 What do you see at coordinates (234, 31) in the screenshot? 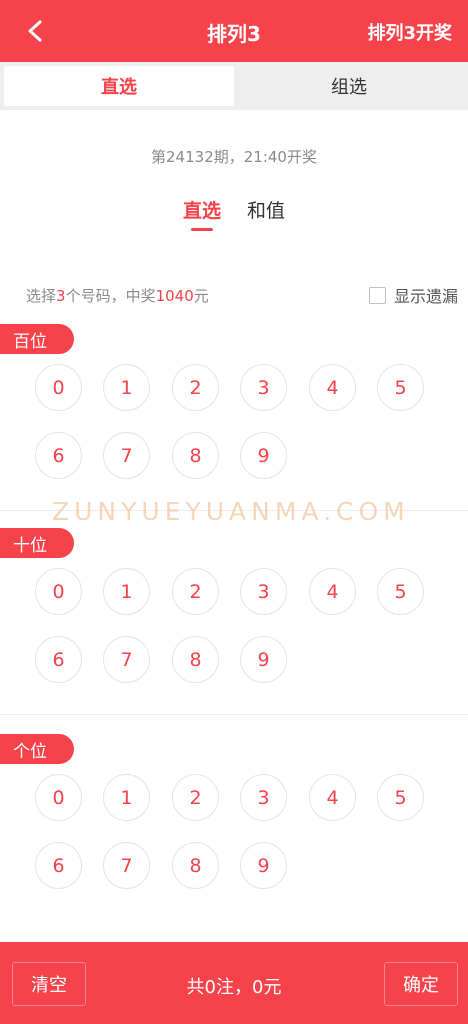
I see `top-nav-bar: 排列3 排列3开奖` at bounding box center [234, 31].